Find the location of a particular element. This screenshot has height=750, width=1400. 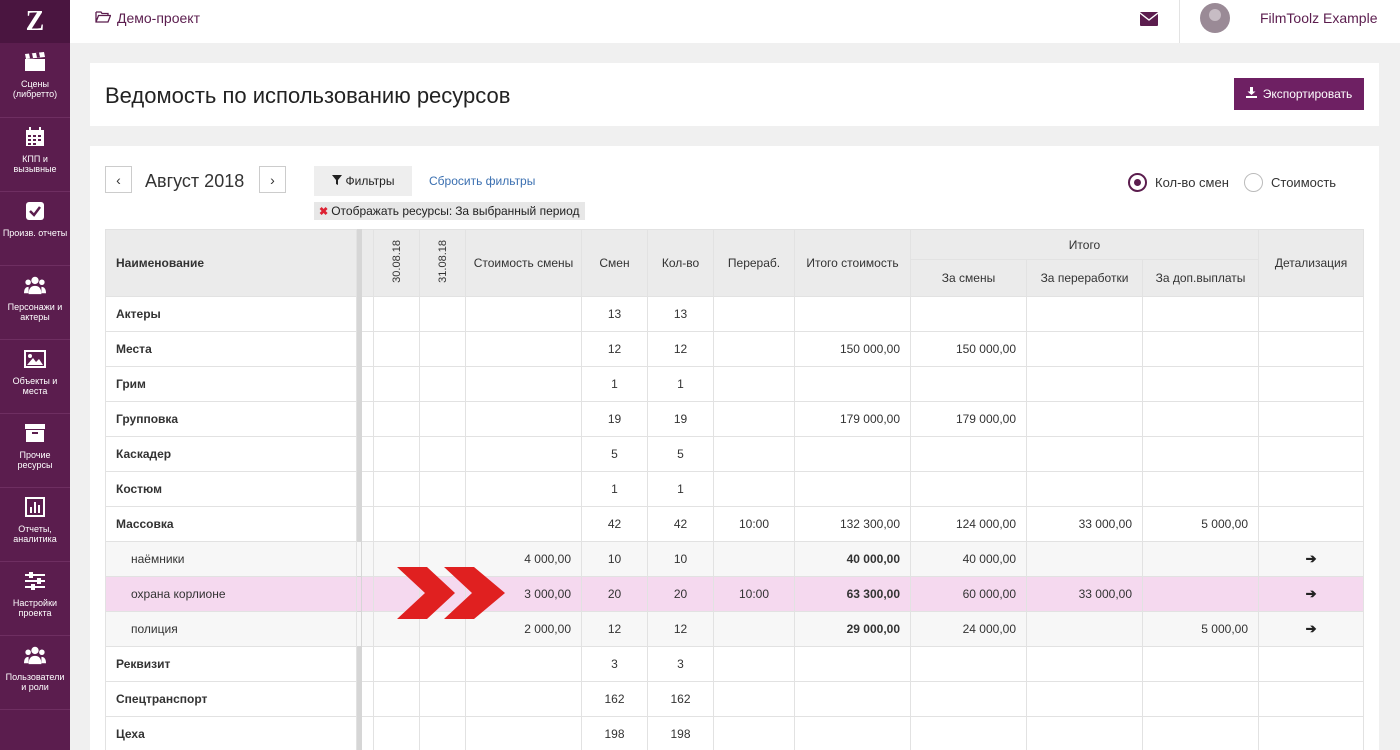

cell-qty: 20 is located at coordinates (680, 594).